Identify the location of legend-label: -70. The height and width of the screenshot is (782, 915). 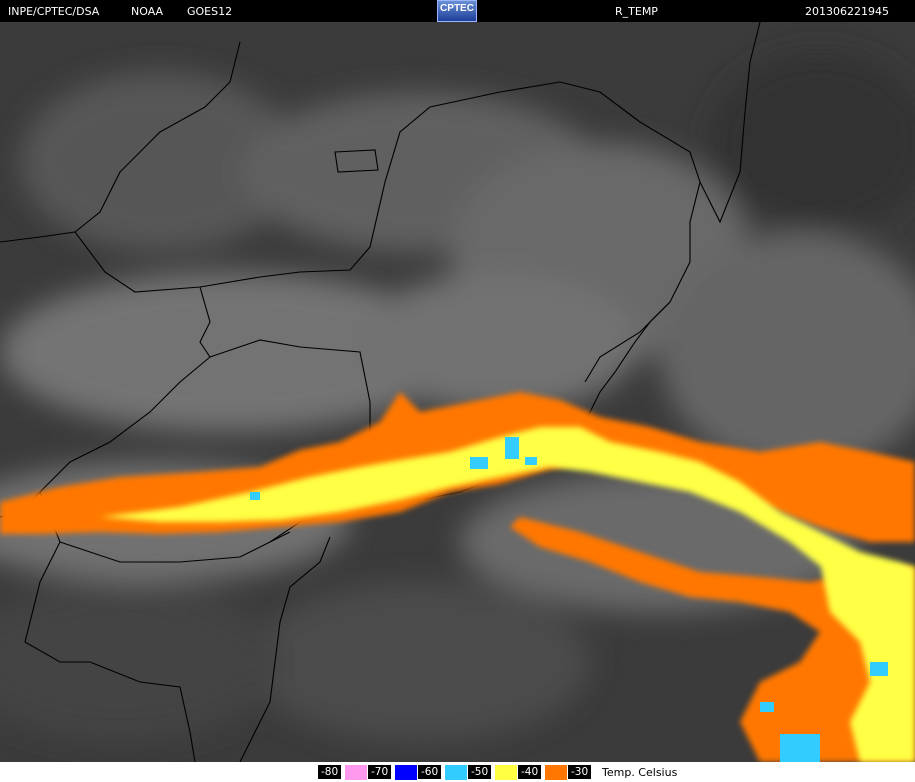
(380, 772).